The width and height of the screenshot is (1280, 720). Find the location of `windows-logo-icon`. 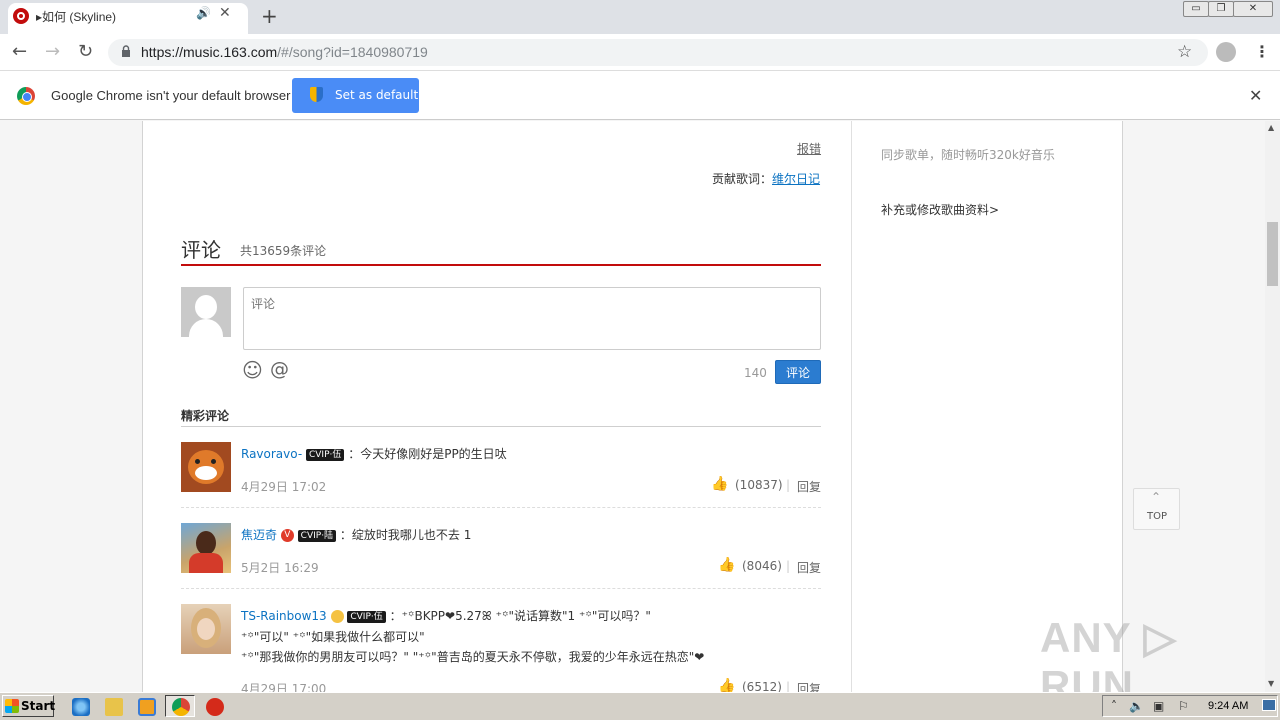

windows-logo-icon is located at coordinates (12, 706).